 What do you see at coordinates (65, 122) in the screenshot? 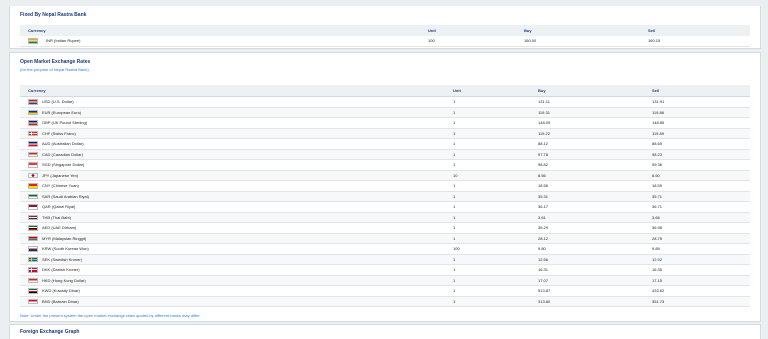
I see `currency-name: GBP (UK Pound Sterling)` at bounding box center [65, 122].